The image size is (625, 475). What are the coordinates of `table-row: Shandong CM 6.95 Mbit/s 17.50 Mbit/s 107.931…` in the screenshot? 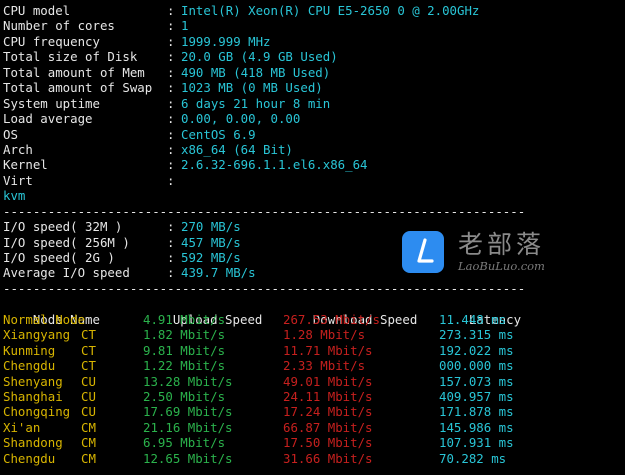 It's located at (312, 442).